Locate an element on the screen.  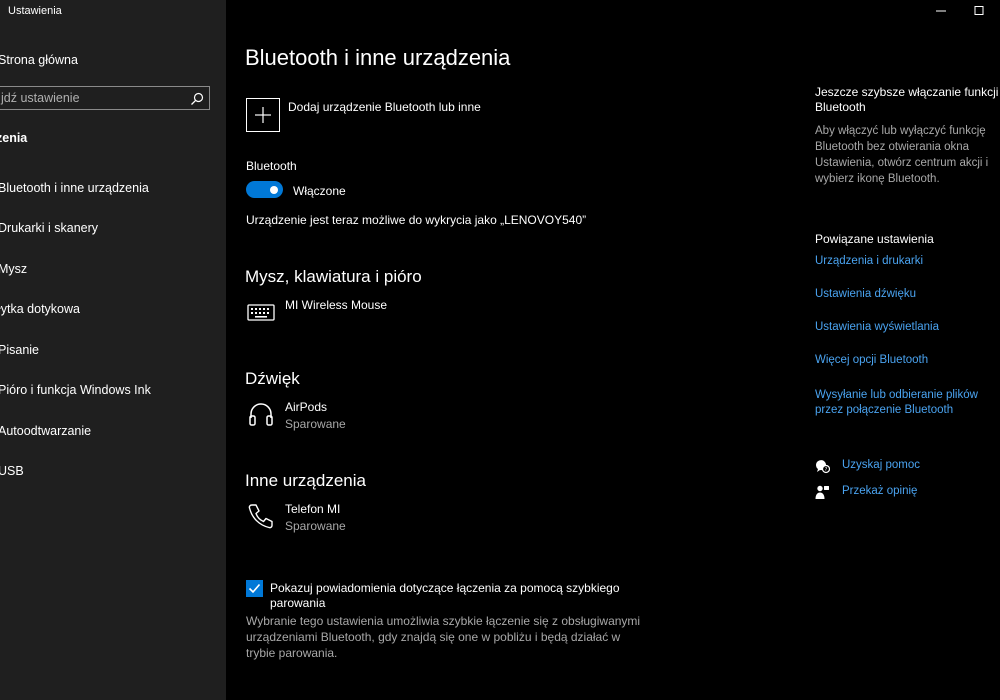
sidebar-item-printers: Drukarki i skanery is located at coordinates (49, 228).